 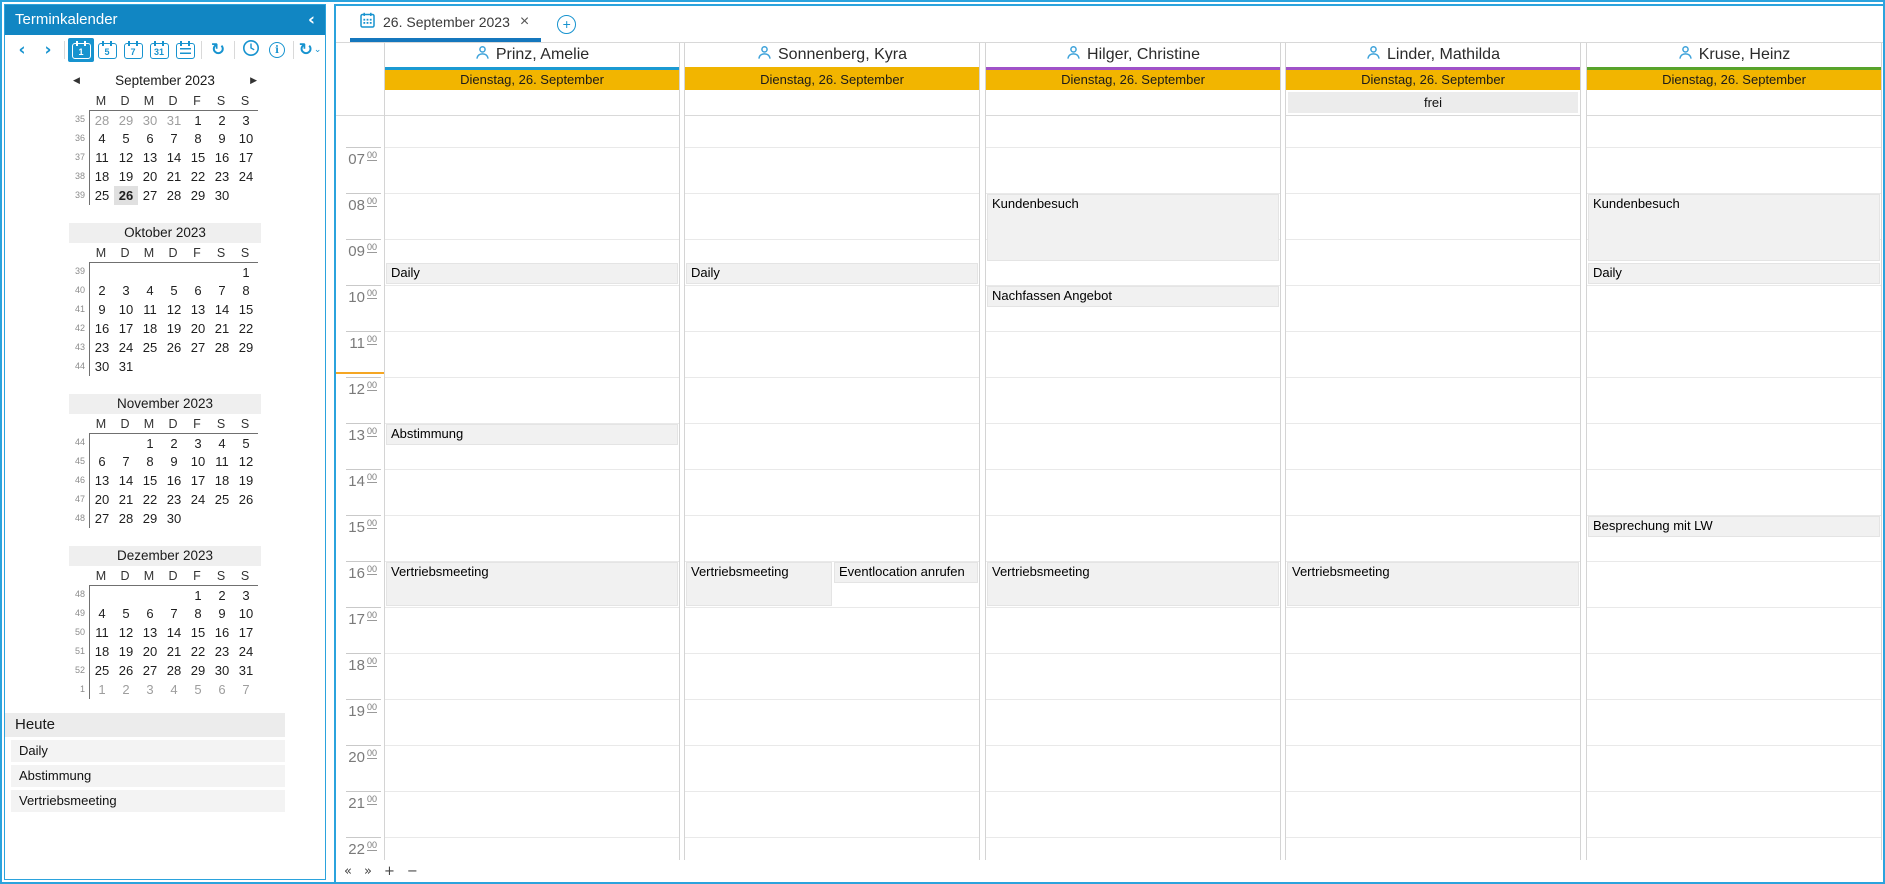 I want to click on column-header: Sonnenberg, Kyra, so click(x=832, y=55).